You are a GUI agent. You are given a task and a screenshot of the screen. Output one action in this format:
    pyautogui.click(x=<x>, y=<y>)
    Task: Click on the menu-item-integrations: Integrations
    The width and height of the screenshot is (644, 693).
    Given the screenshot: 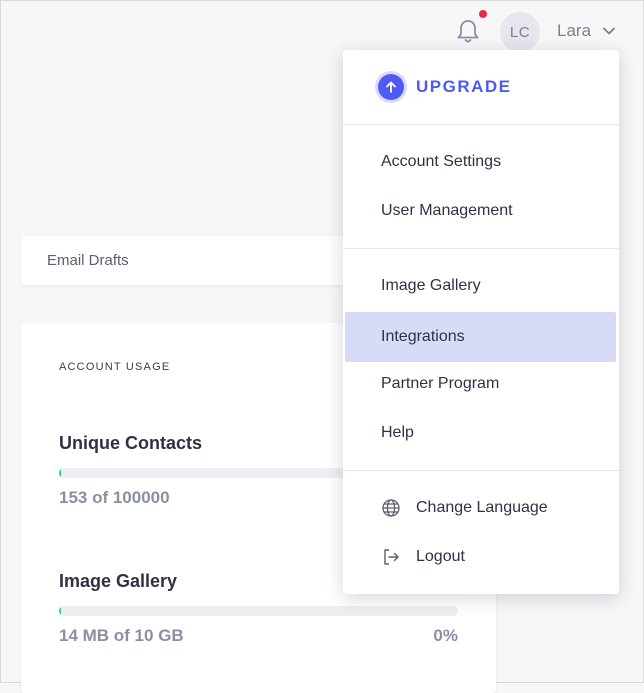 What is the action you would take?
    pyautogui.click(x=480, y=337)
    